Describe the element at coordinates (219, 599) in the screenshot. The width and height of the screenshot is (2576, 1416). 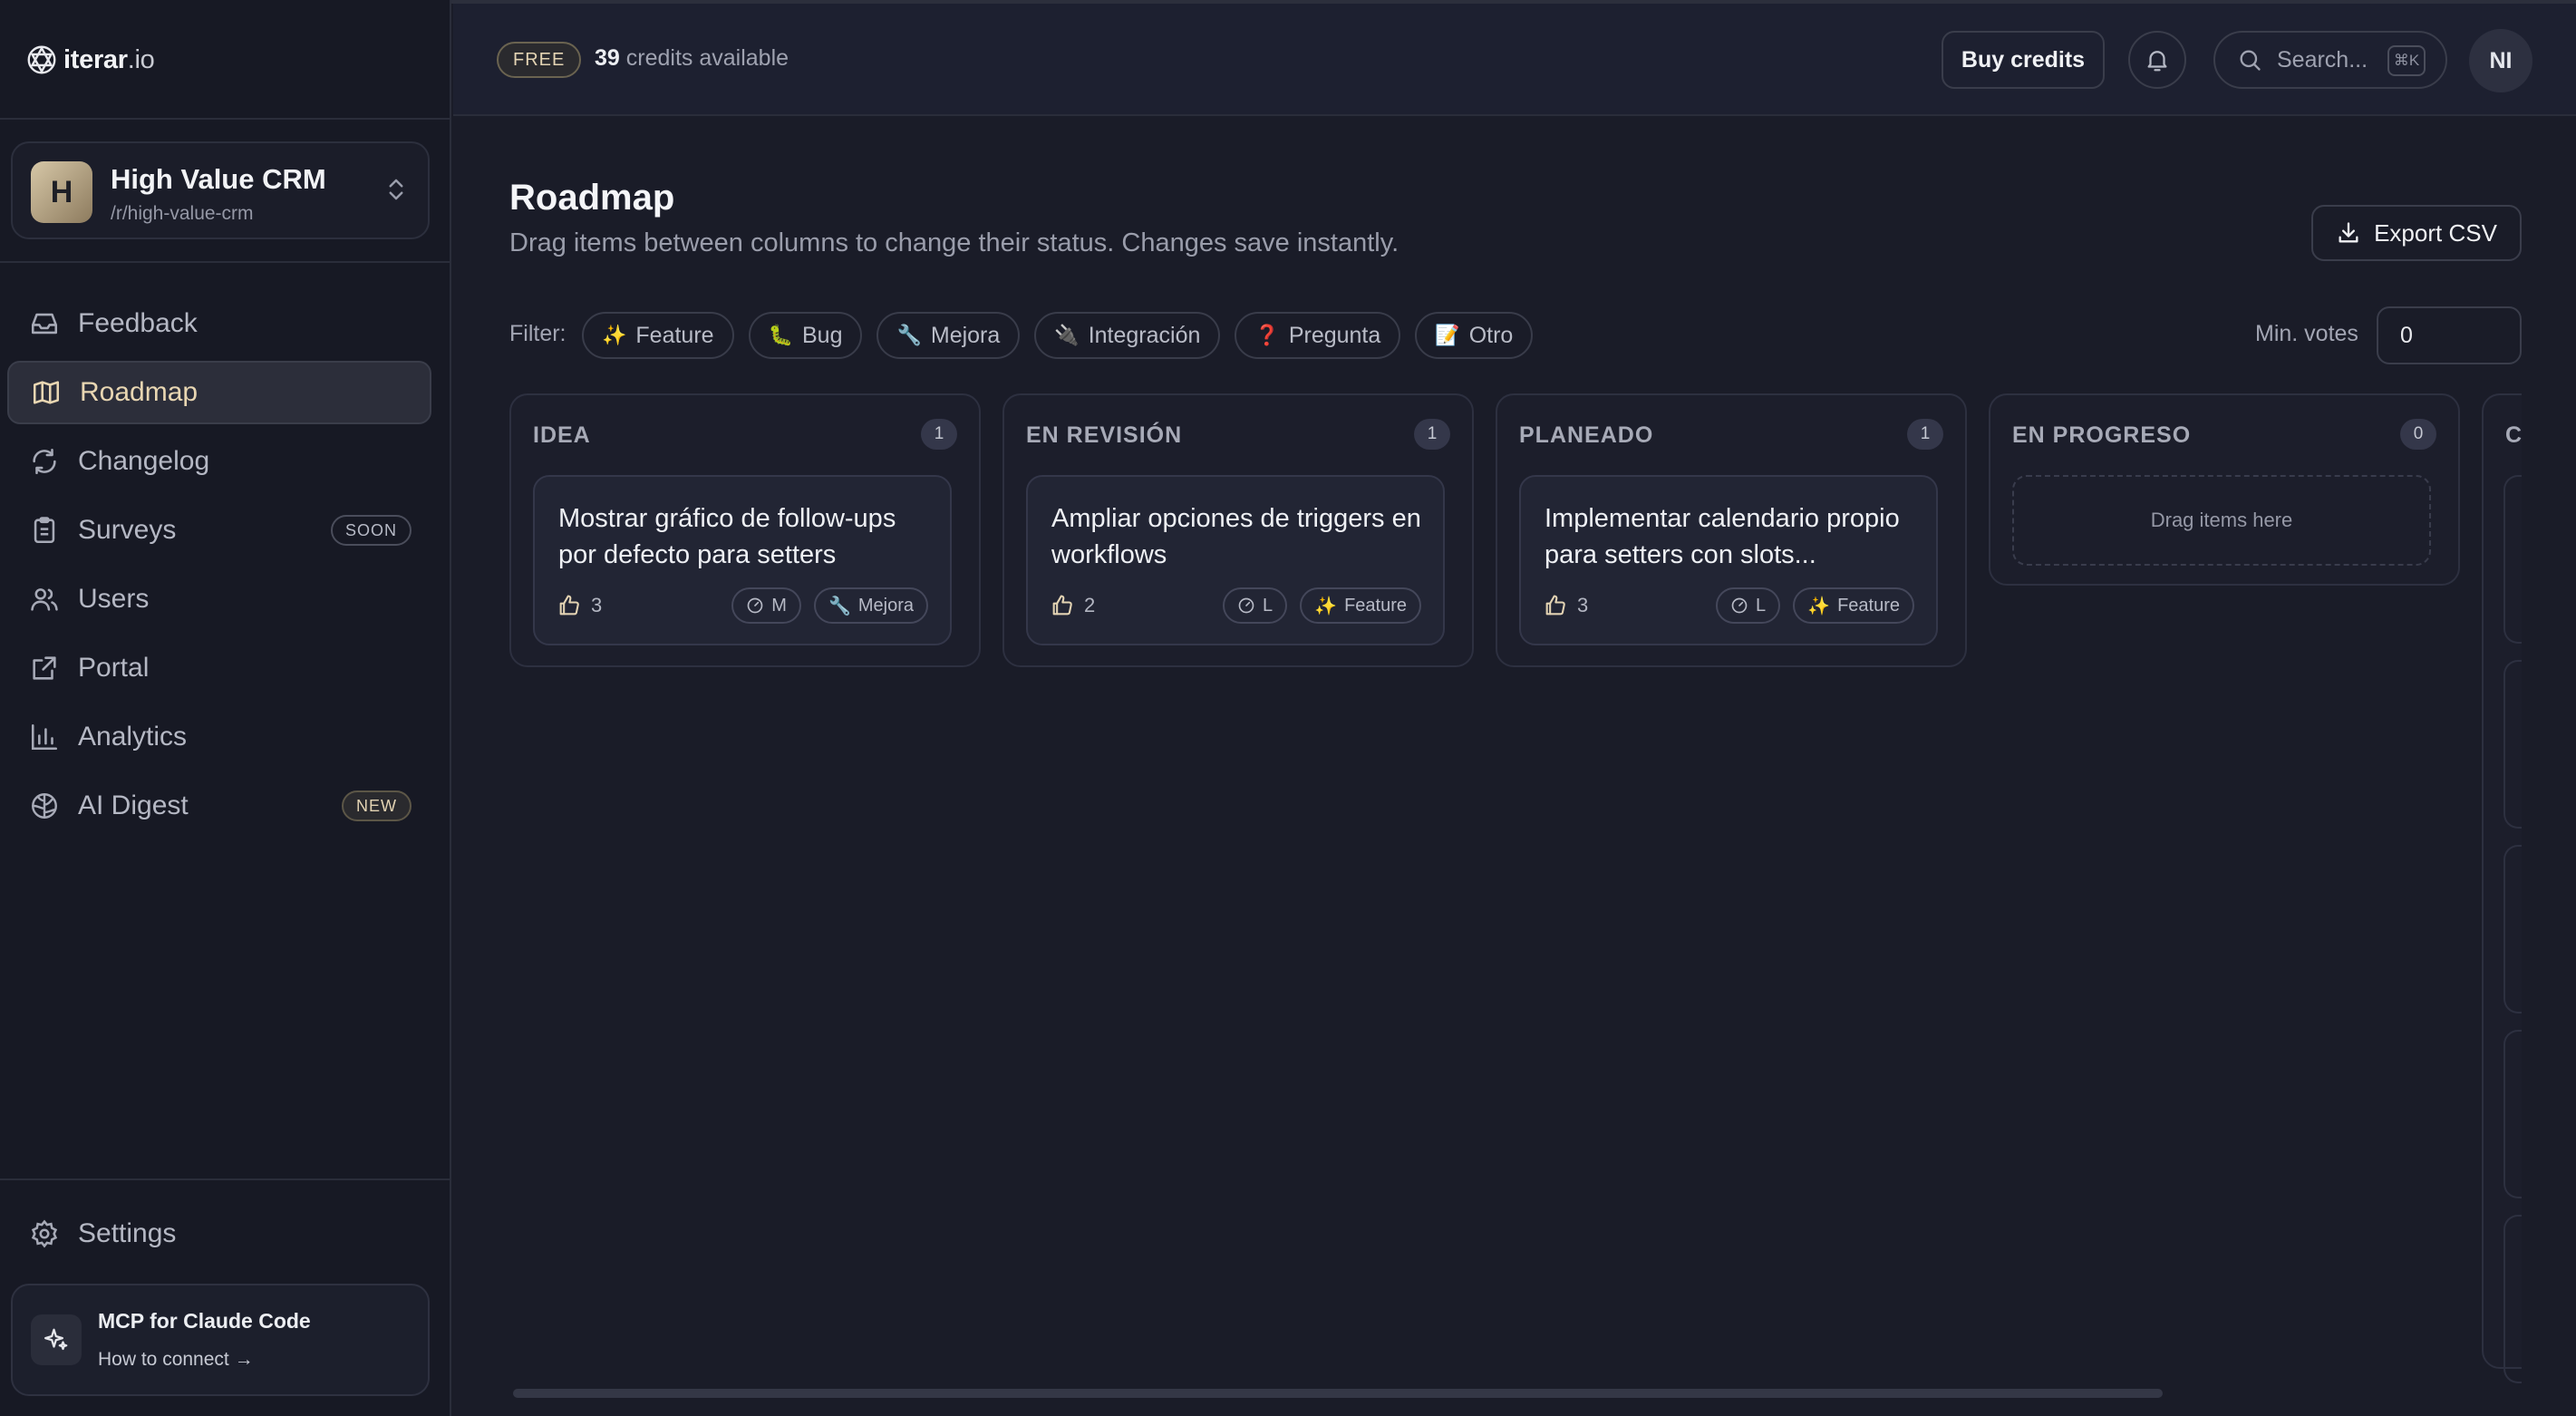
I see `sidebar-item-users: Users` at that location.